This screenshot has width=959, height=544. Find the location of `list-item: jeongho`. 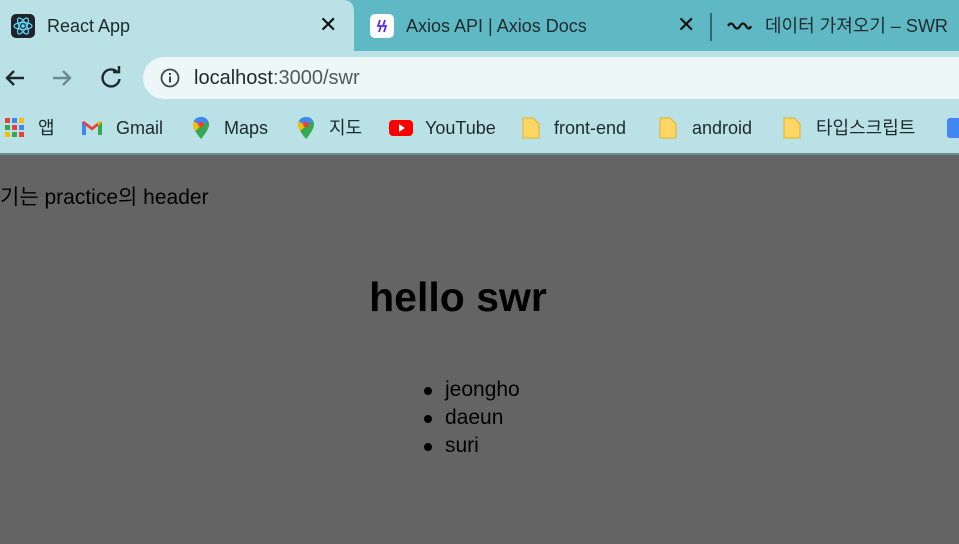

list-item: jeongho is located at coordinates (472, 390).